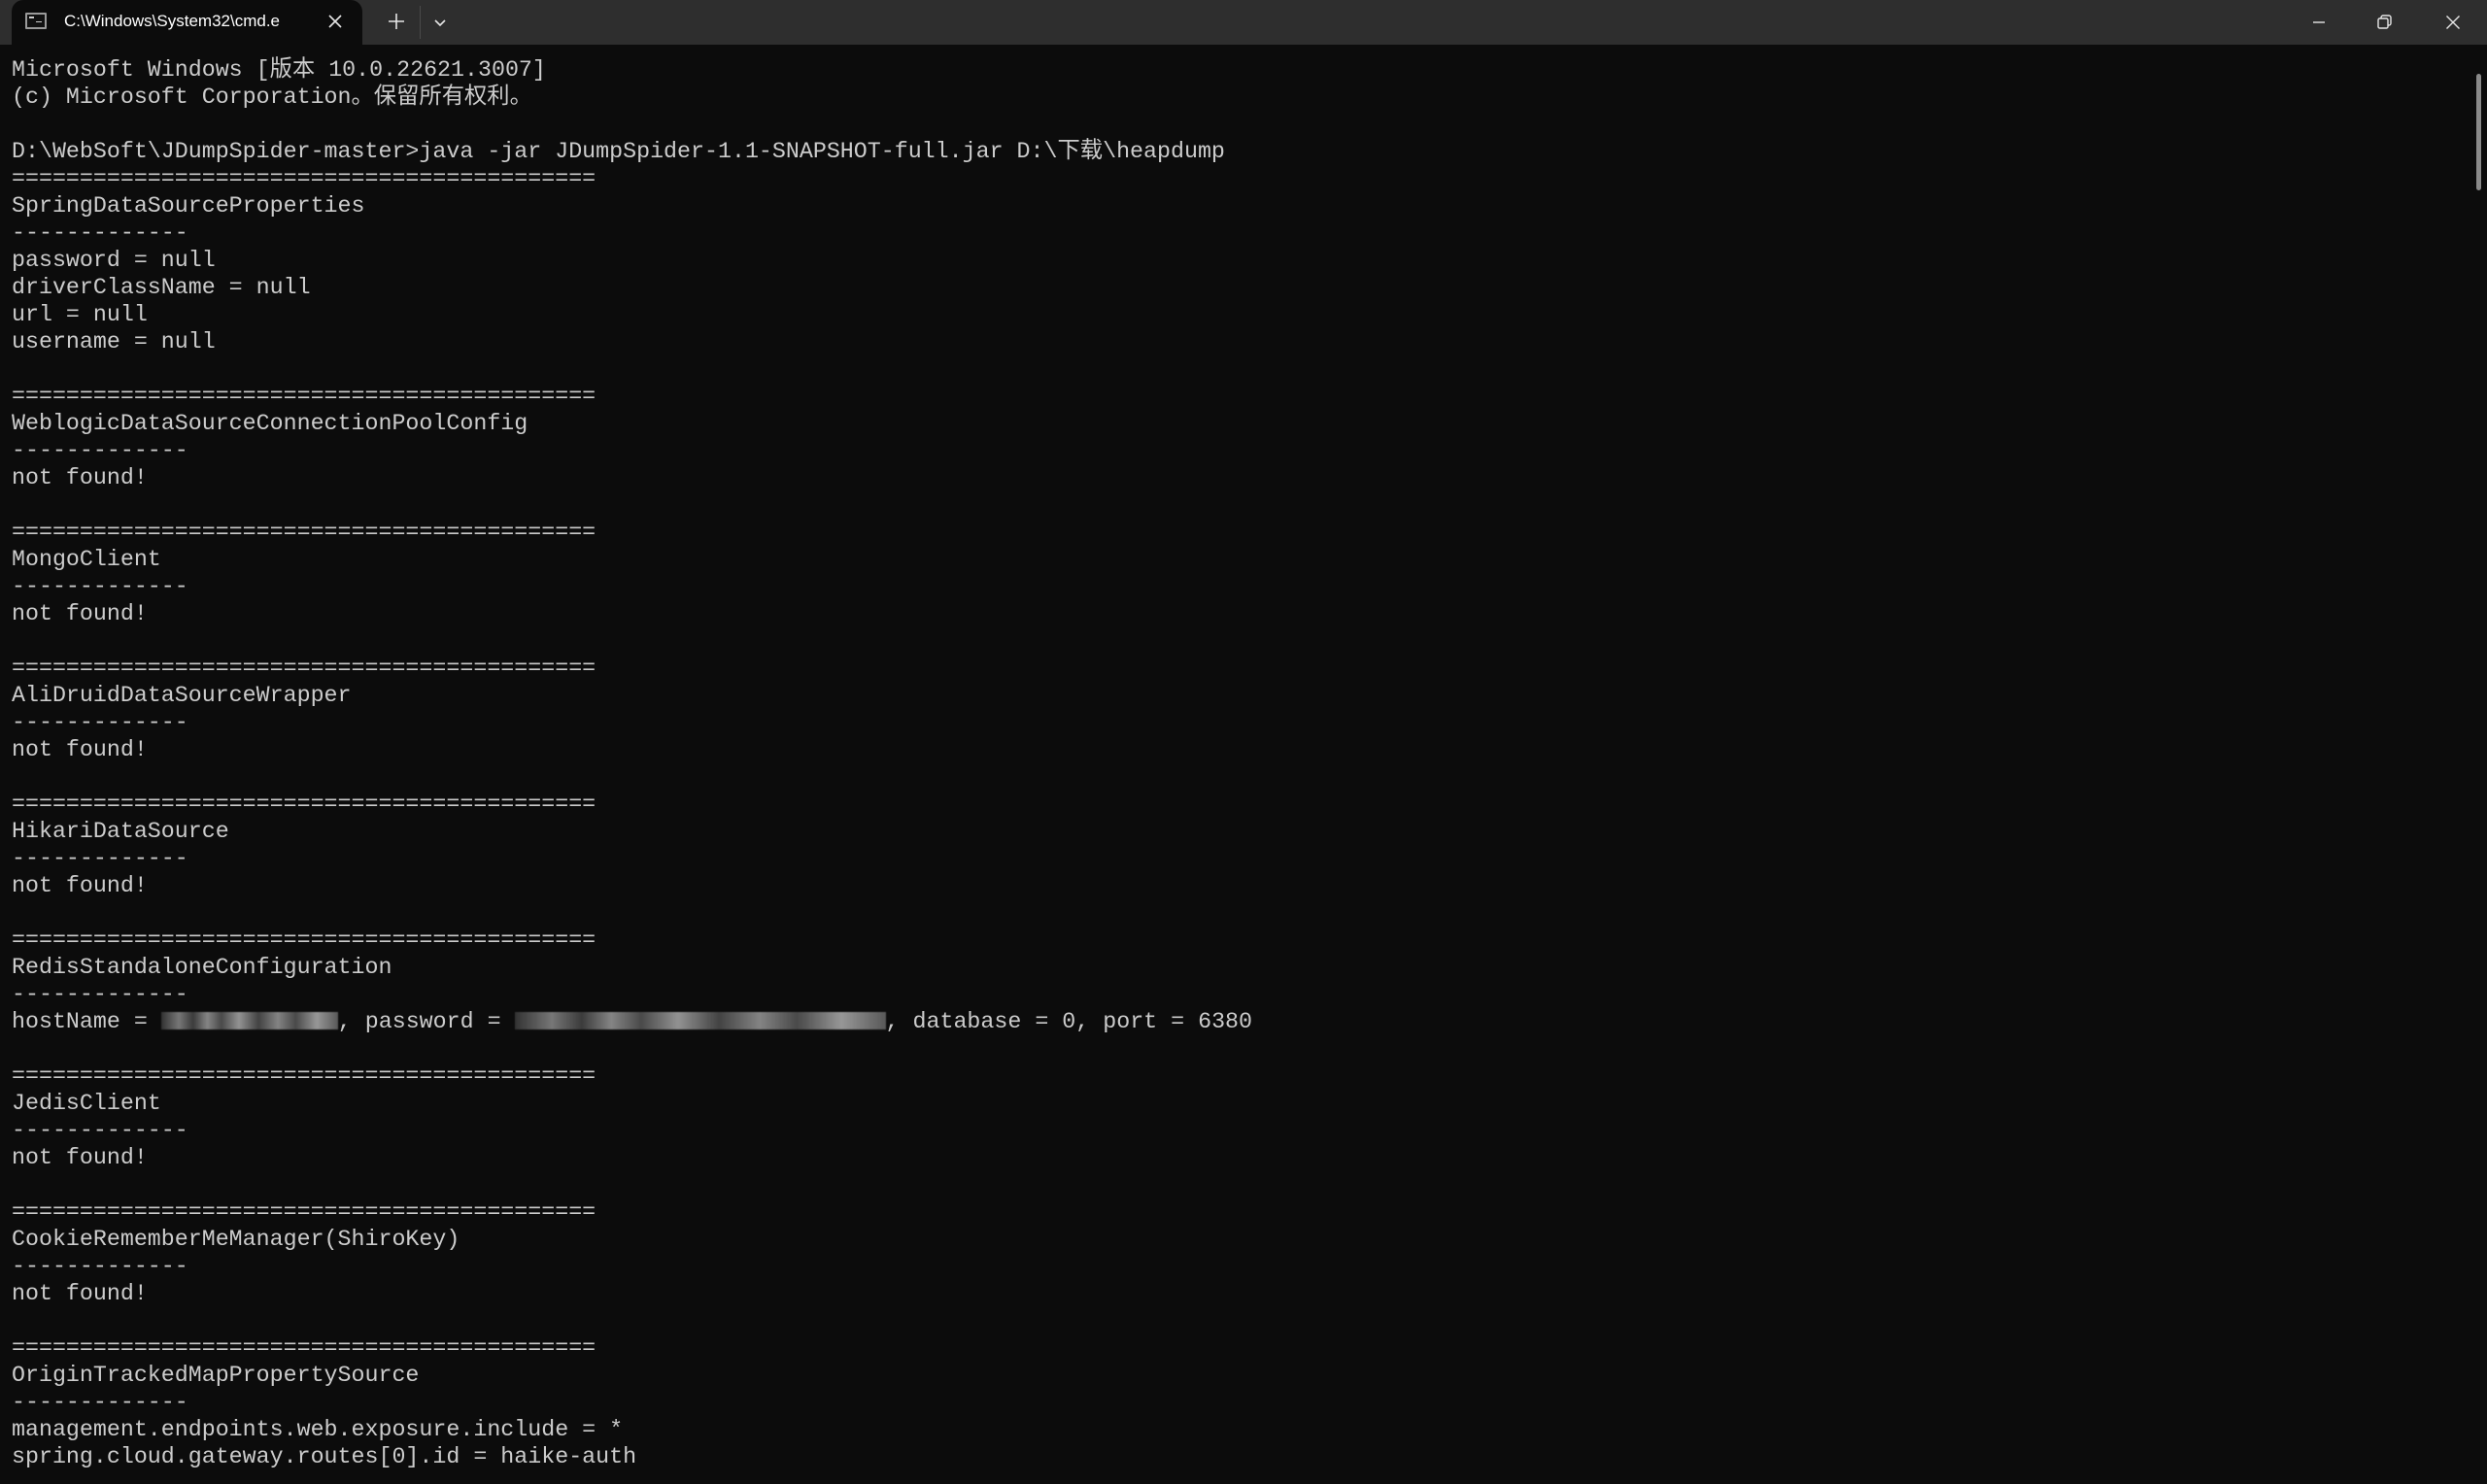  I want to click on terminal-line: JedisClient, so click(86, 1103).